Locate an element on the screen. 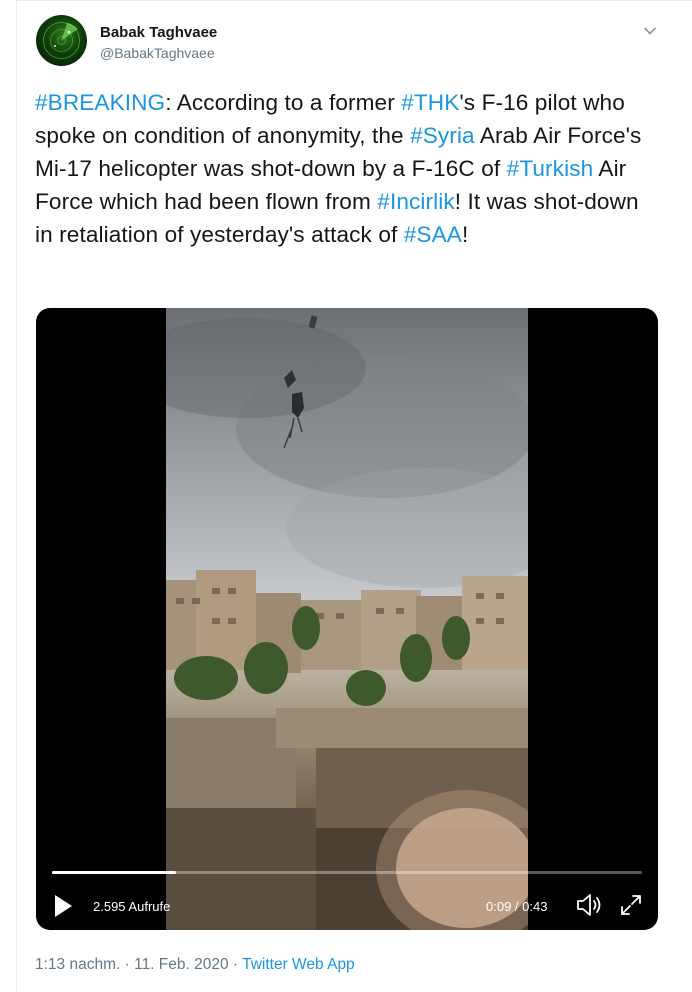 The height and width of the screenshot is (992, 692). view-count: 2.595 Aufrufe is located at coordinates (132, 906).